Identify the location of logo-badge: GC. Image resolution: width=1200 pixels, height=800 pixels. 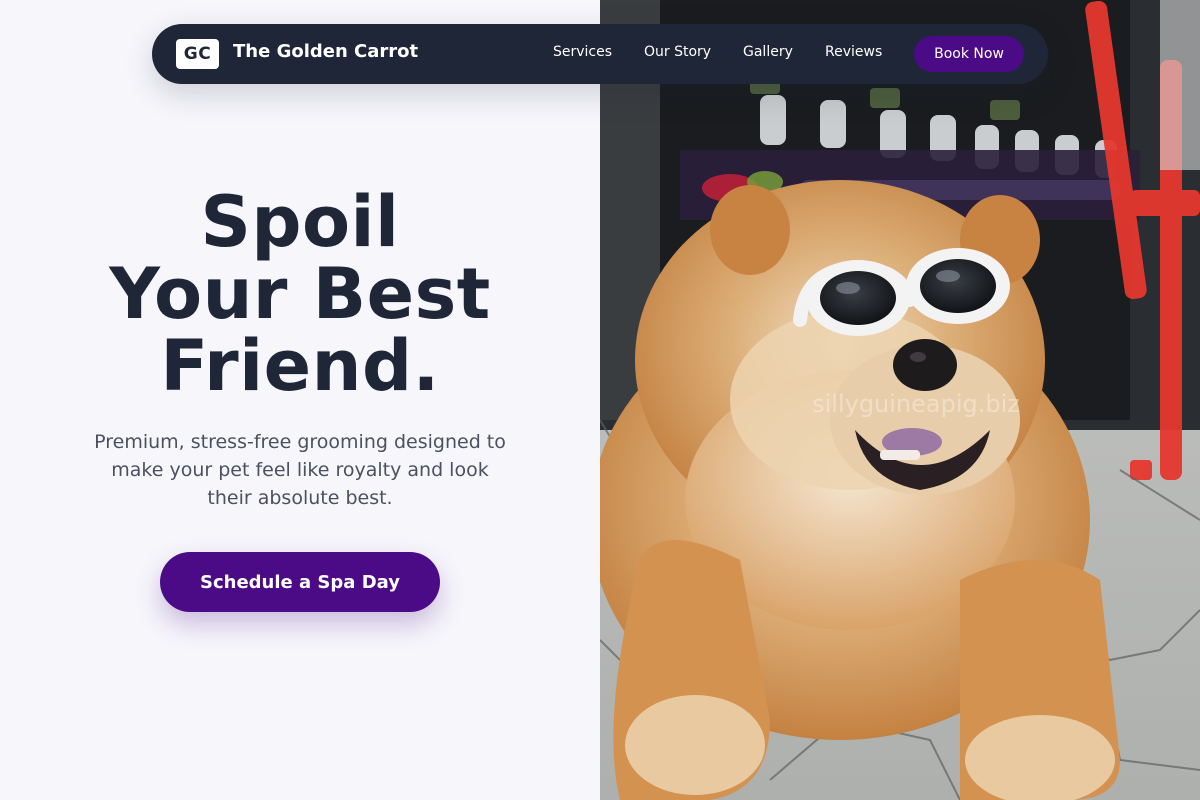
(197, 54).